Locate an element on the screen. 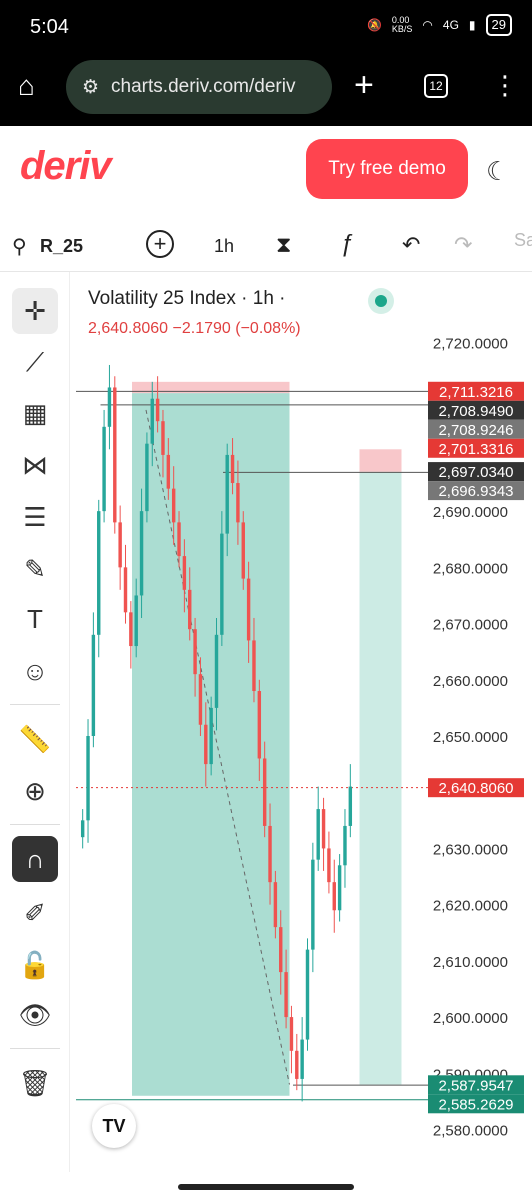 The width and height of the screenshot is (532, 1200). interval-selector: 1h is located at coordinates (224, 246).